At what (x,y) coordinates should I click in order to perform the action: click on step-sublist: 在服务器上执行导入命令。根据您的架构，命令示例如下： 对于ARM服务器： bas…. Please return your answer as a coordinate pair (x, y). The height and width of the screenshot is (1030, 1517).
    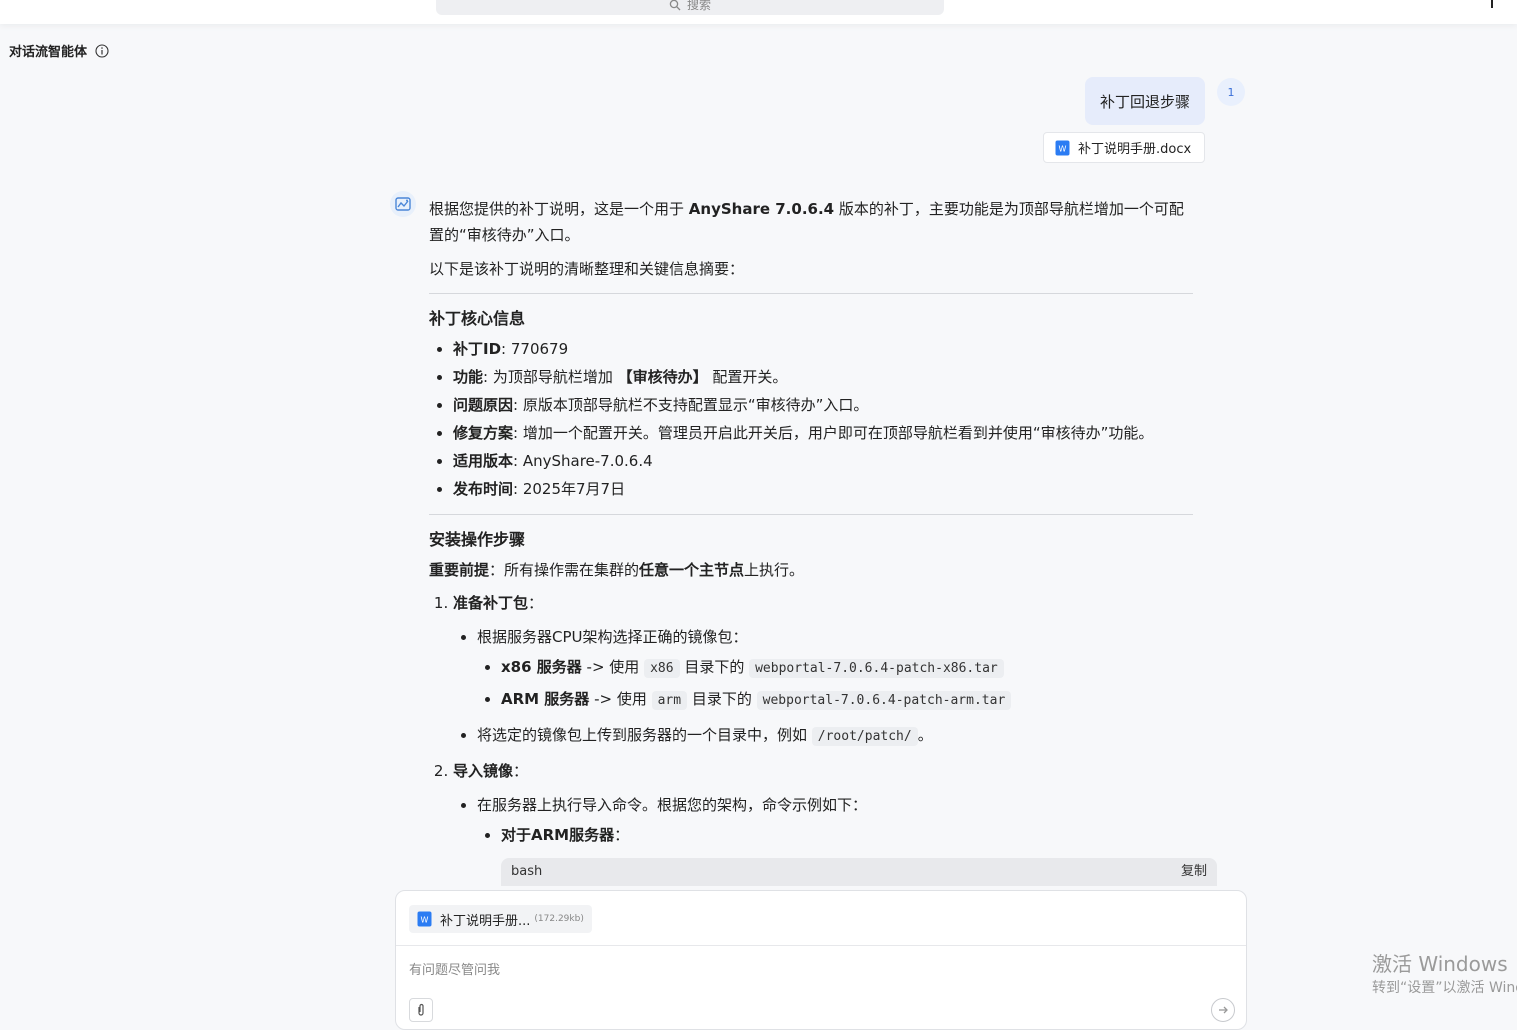
    Looking at the image, I should click on (835, 838).